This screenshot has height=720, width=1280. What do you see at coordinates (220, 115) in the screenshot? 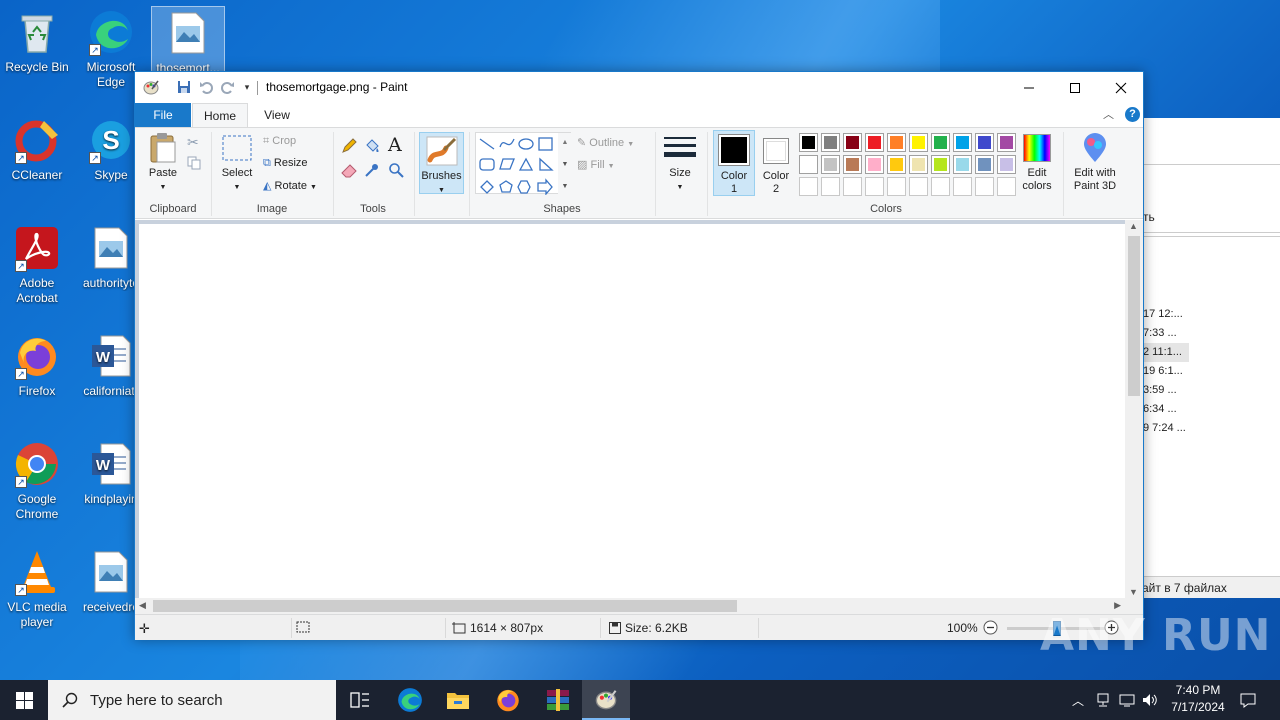
I see `tab-home: Home` at bounding box center [220, 115].